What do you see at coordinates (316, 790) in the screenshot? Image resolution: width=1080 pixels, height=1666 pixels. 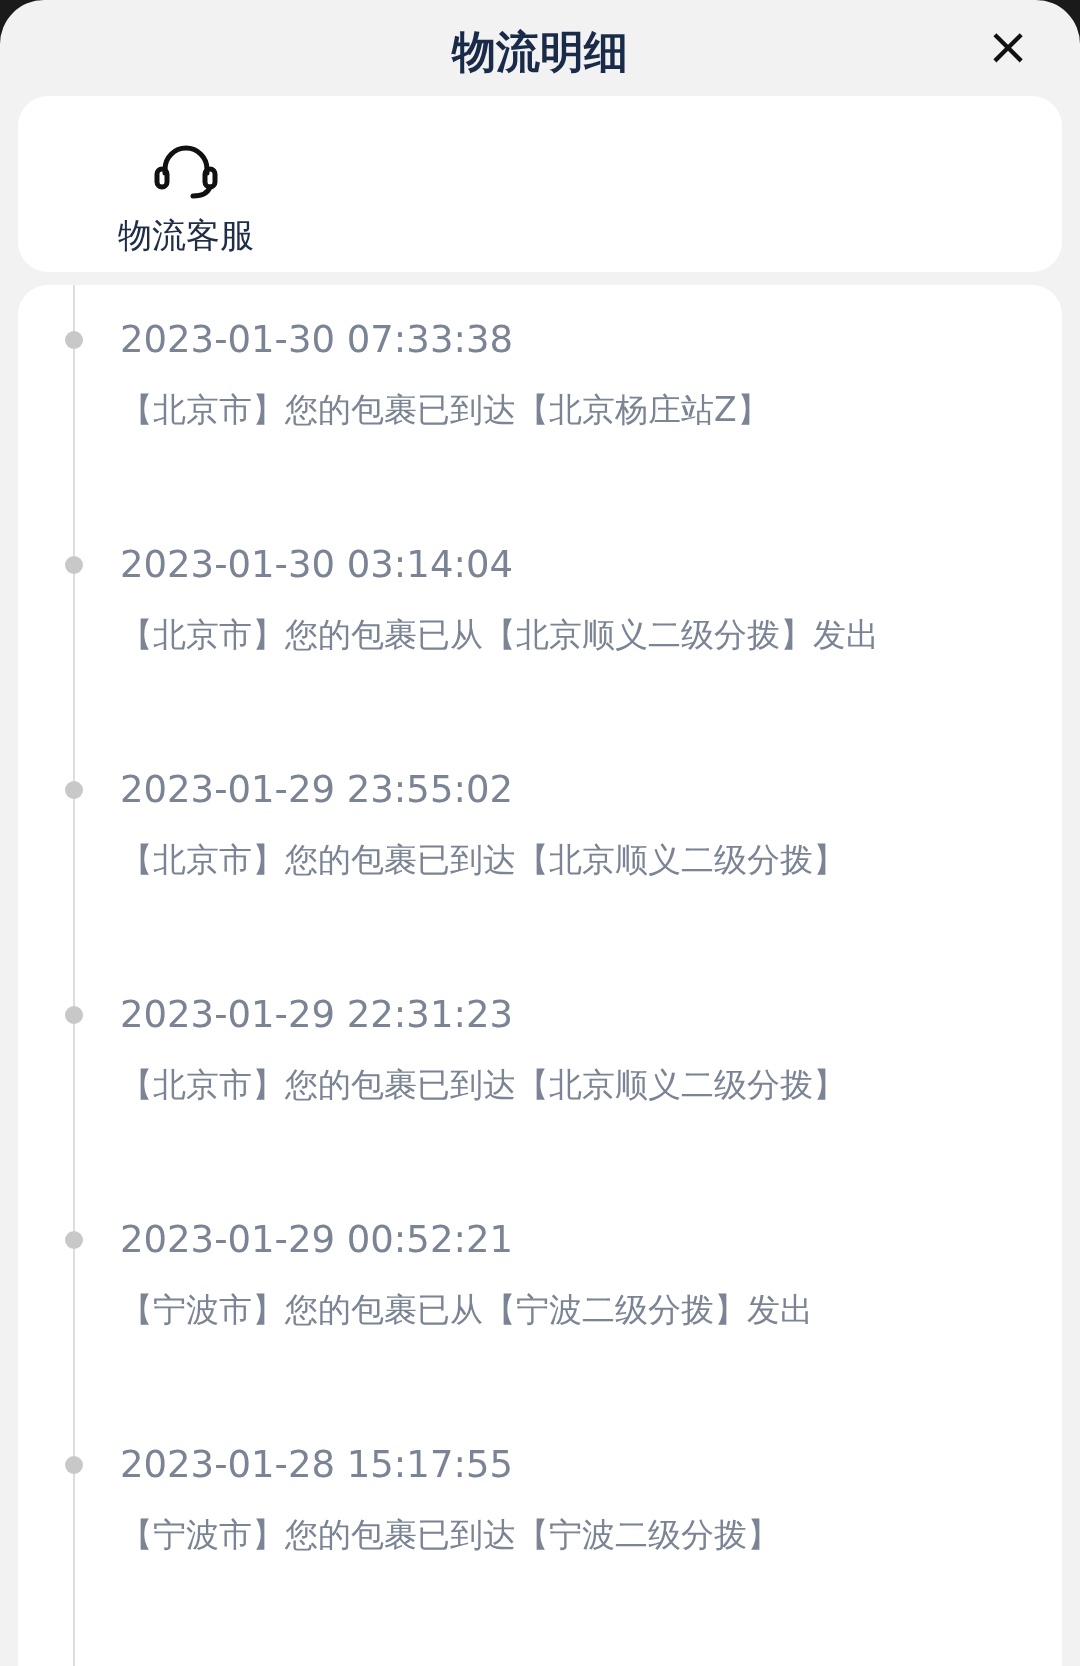 I see `event-time: 2023-01-29 23:55:02` at bounding box center [316, 790].